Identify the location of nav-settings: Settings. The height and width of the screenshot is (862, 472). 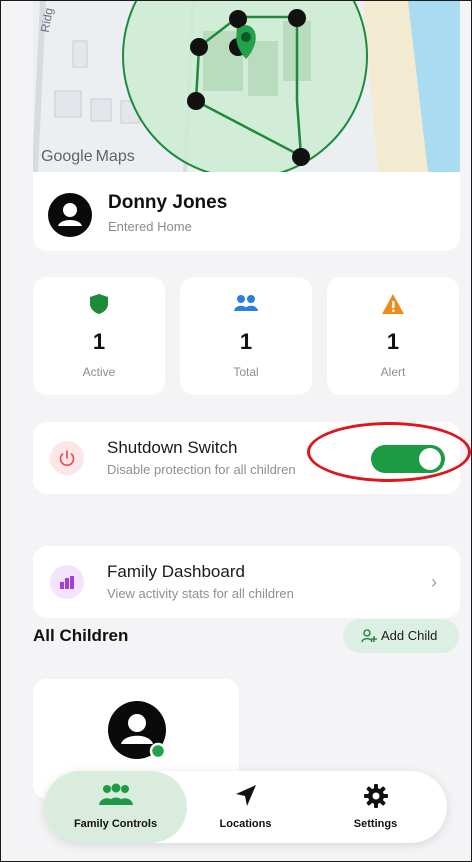
(375, 807).